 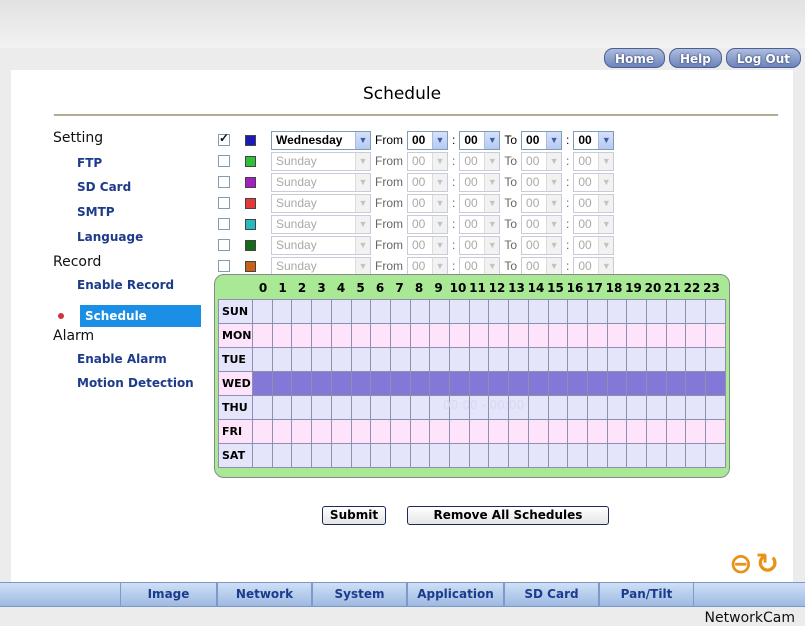 What do you see at coordinates (140, 316) in the screenshot?
I see `sidebar-item-schedule: Schedule` at bounding box center [140, 316].